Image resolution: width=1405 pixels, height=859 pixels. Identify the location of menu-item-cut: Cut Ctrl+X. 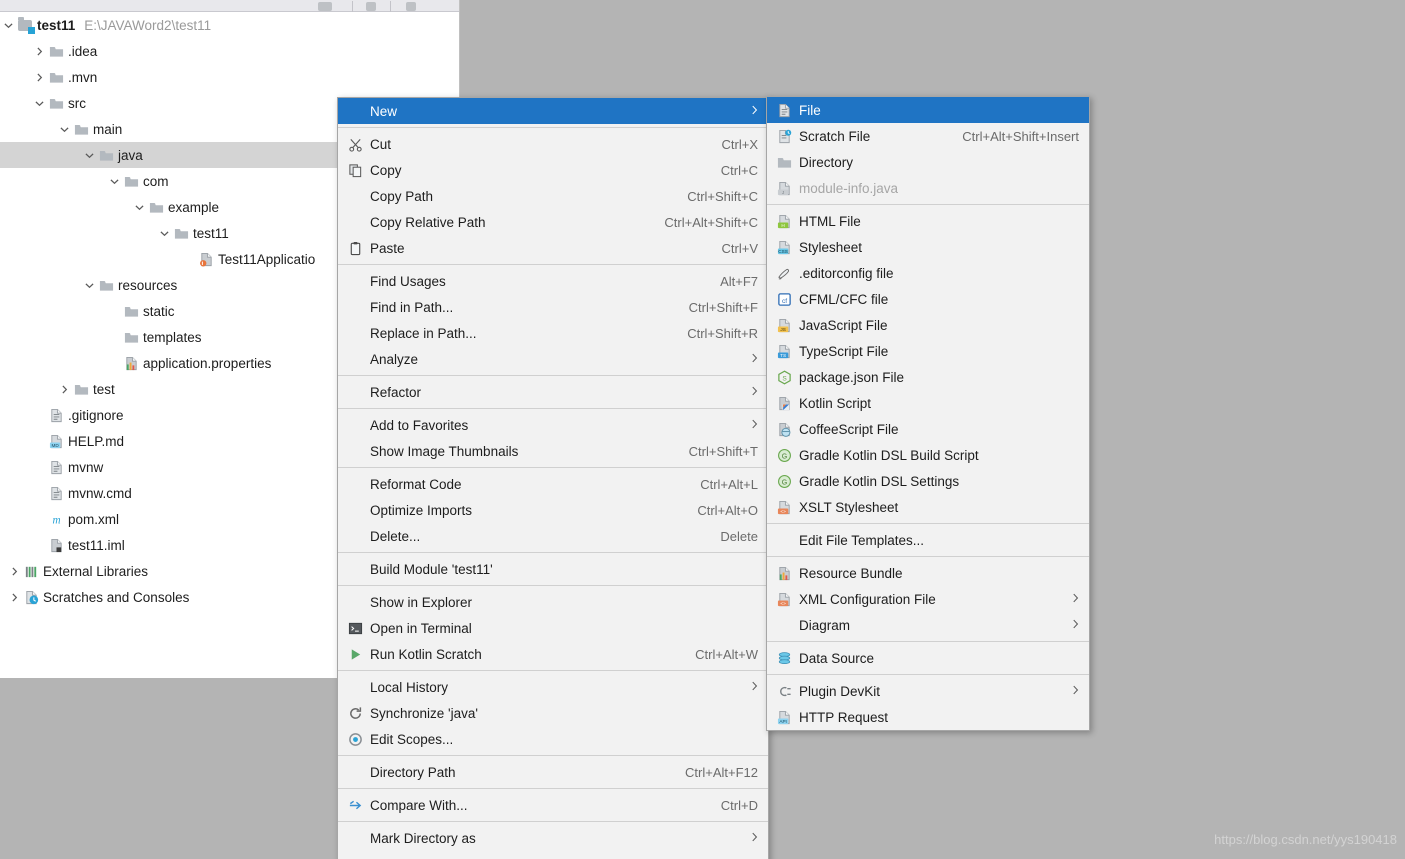
(553, 144).